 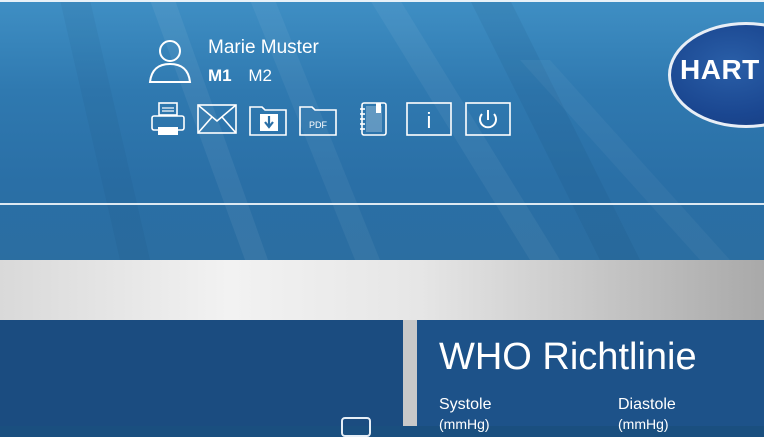 I want to click on panel-gap, so click(x=410, y=373).